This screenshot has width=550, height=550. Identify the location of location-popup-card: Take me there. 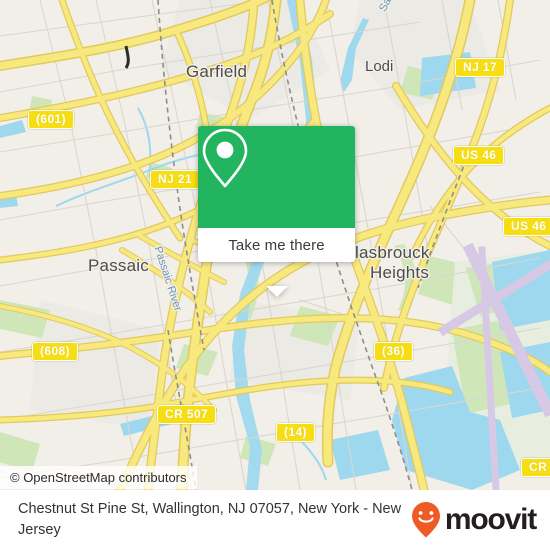
(276, 211).